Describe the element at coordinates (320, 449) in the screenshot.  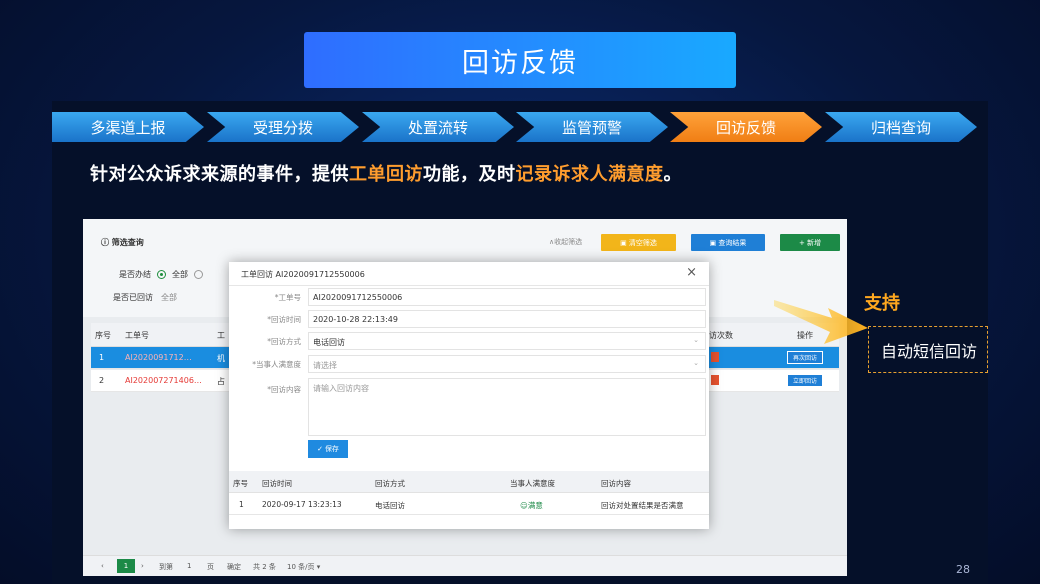
I see `check-icon: ✓` at that location.